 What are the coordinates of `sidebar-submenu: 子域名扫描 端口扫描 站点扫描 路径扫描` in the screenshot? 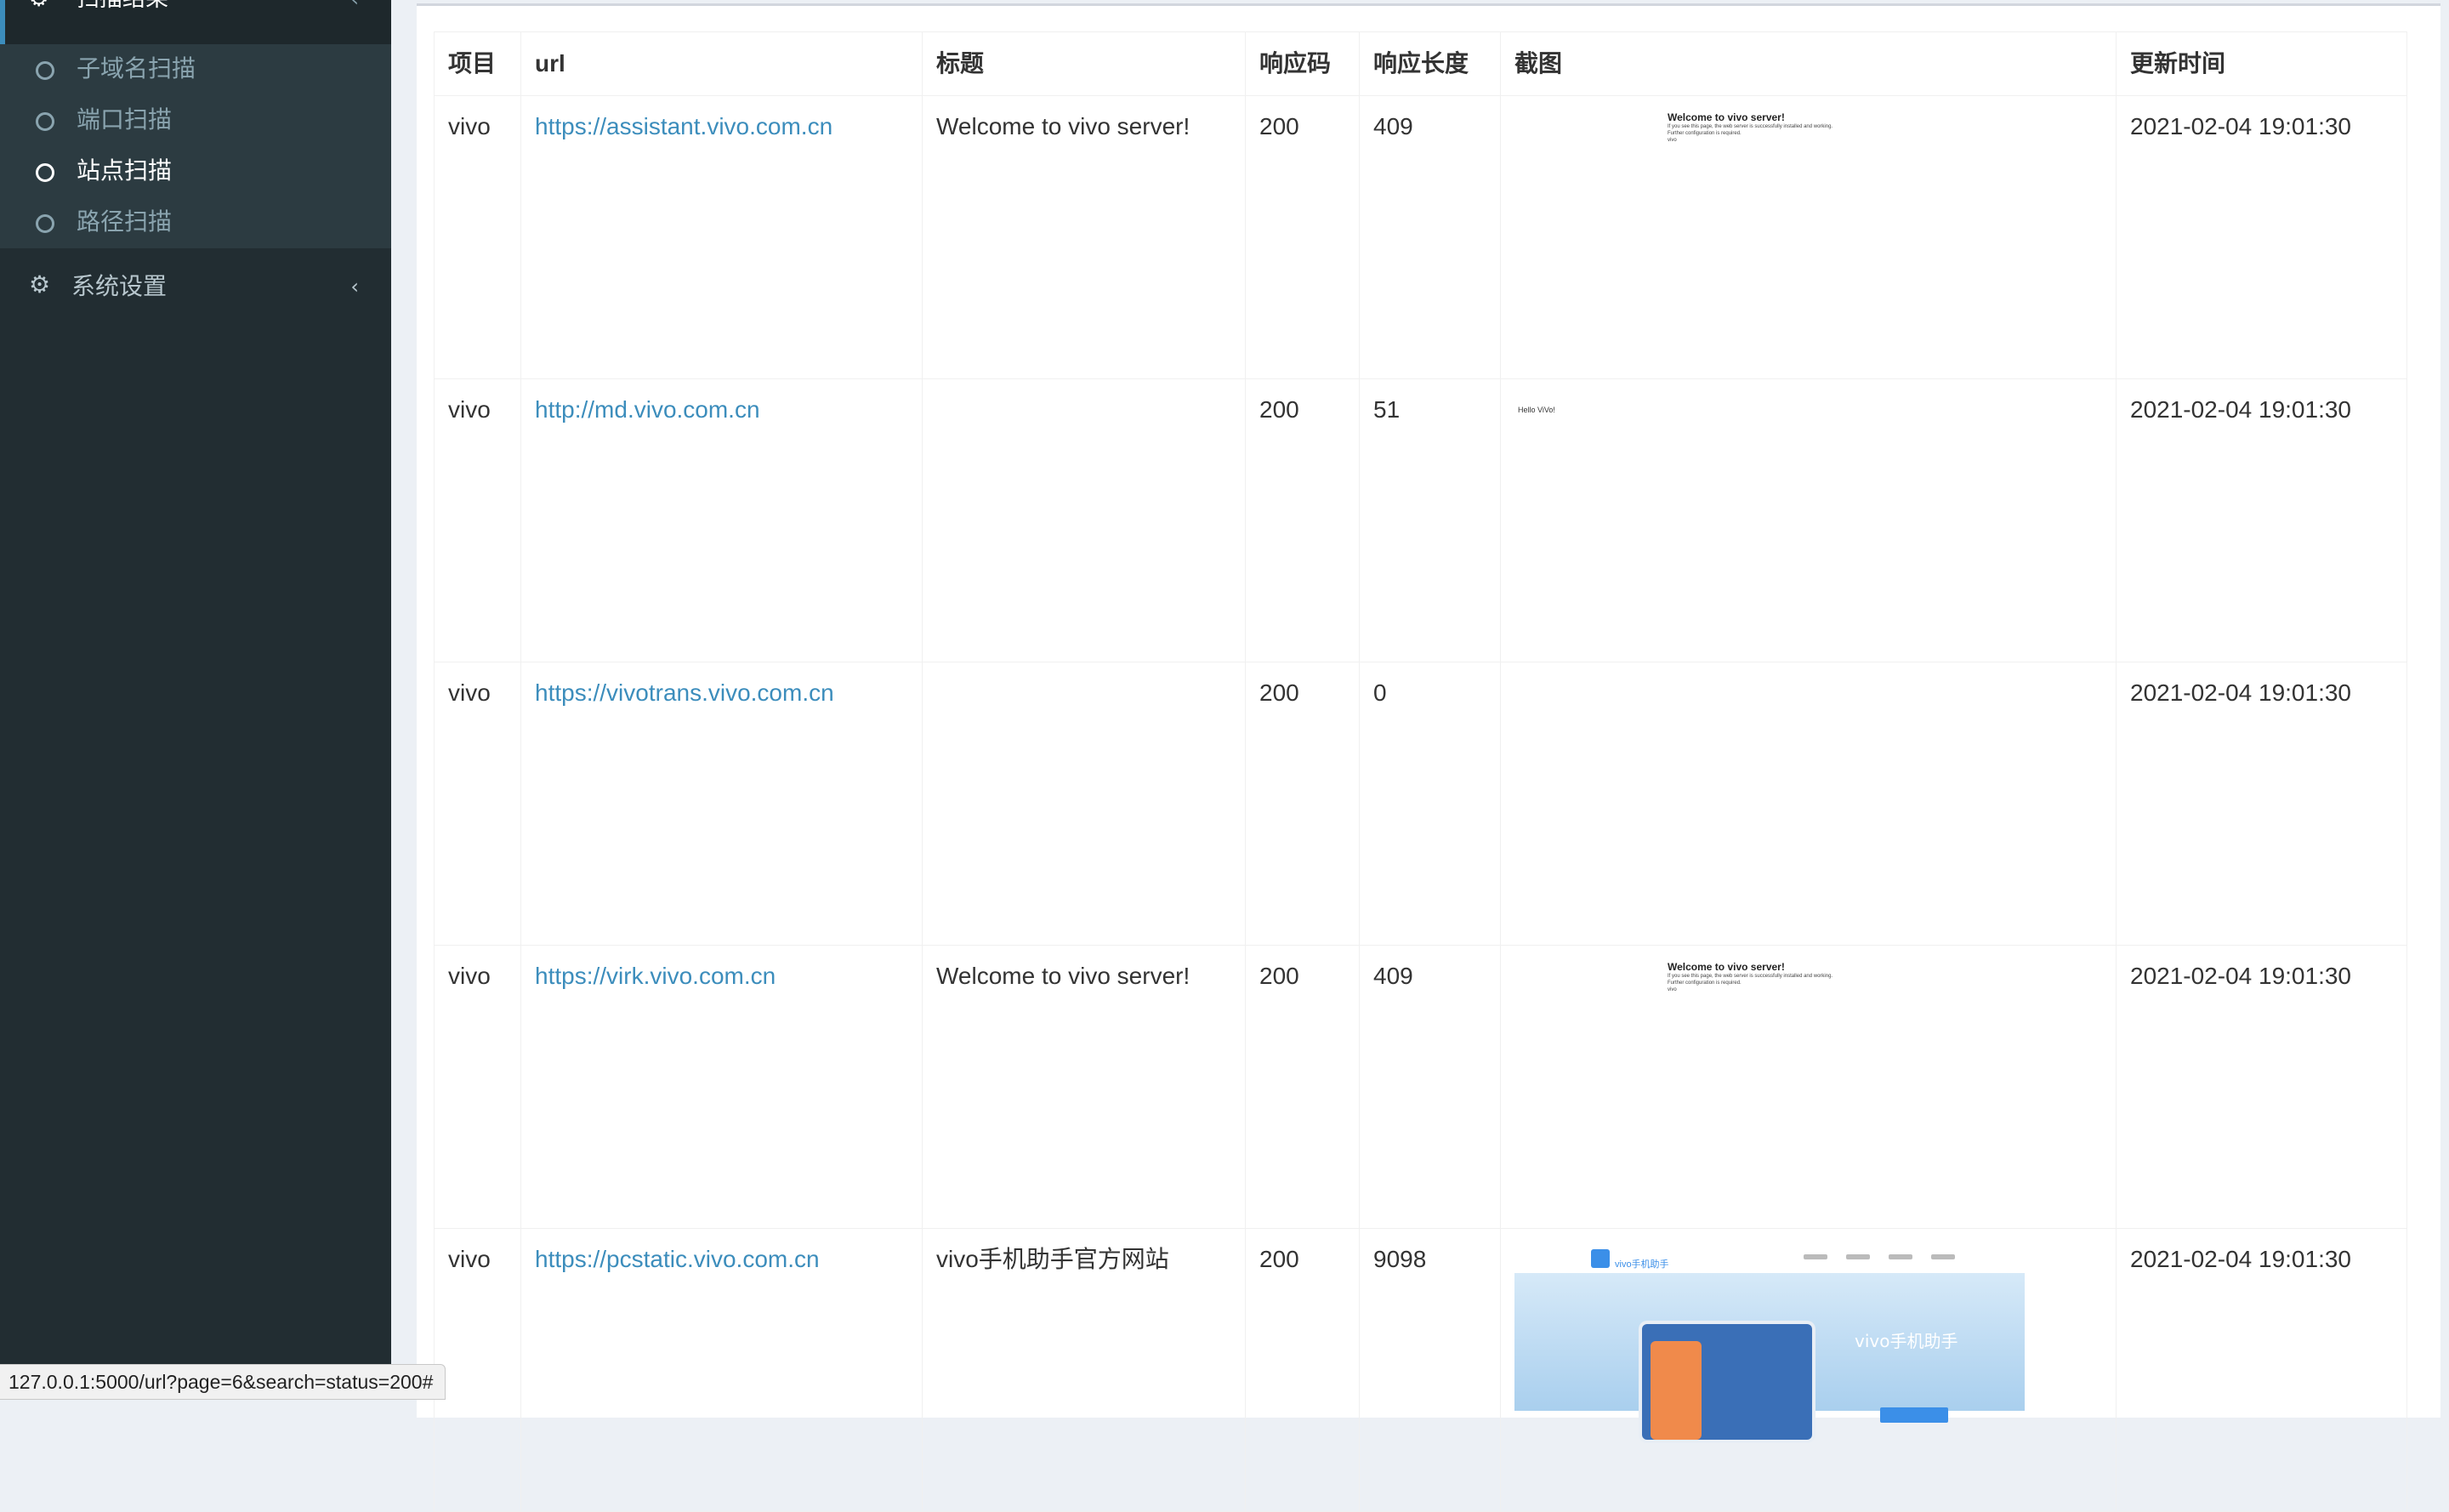 It's located at (196, 146).